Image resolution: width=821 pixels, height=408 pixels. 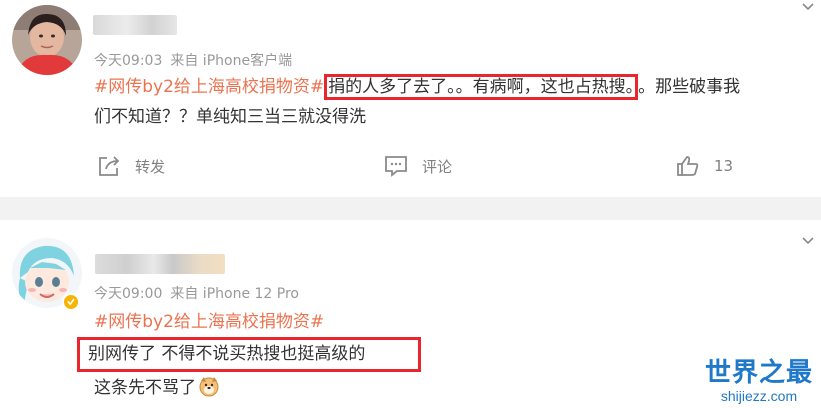 What do you see at coordinates (128, 61) in the screenshot?
I see `post-time: 今天09:03` at bounding box center [128, 61].